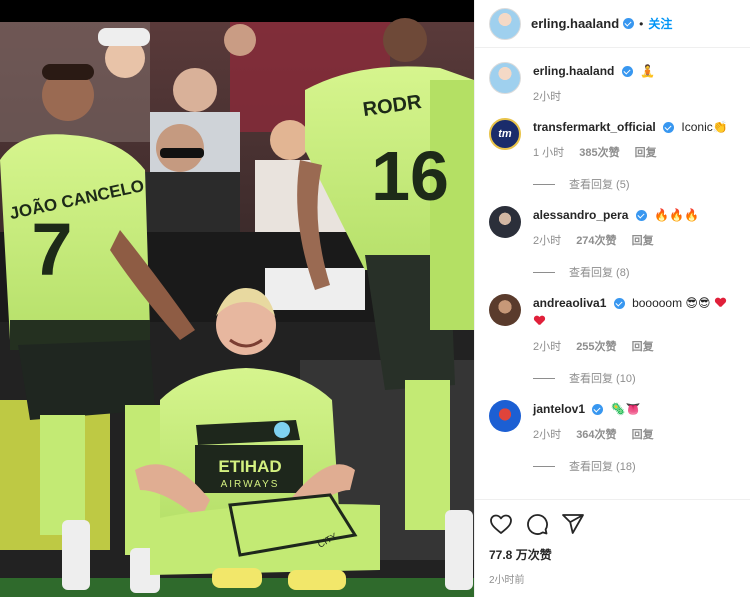 This screenshot has height=597, width=750. What do you see at coordinates (537, 524) in the screenshot?
I see `comment-bubble-icon` at bounding box center [537, 524].